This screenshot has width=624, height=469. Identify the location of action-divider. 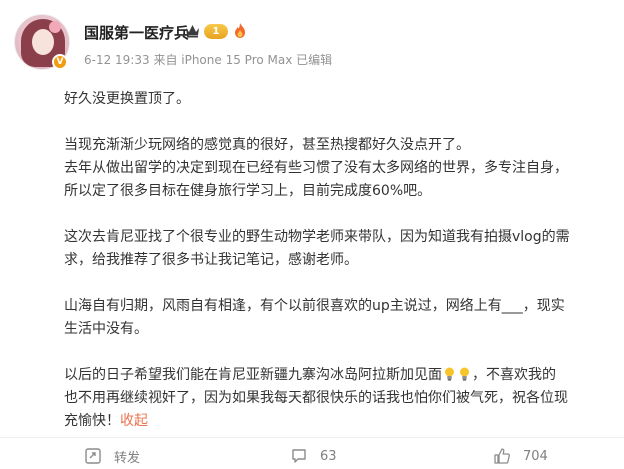
(312, 437).